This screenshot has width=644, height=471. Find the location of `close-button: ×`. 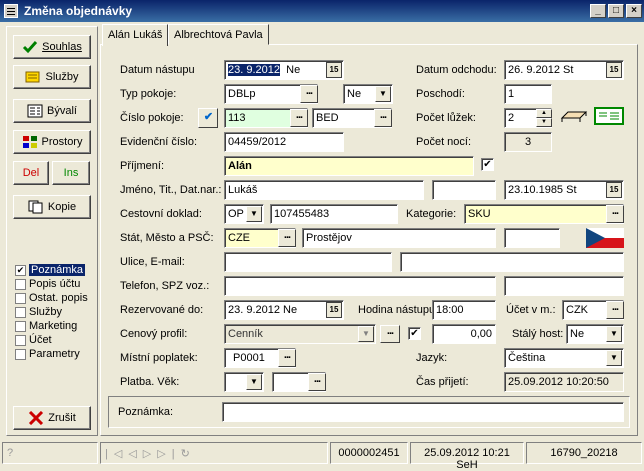

close-button: × is located at coordinates (634, 11).